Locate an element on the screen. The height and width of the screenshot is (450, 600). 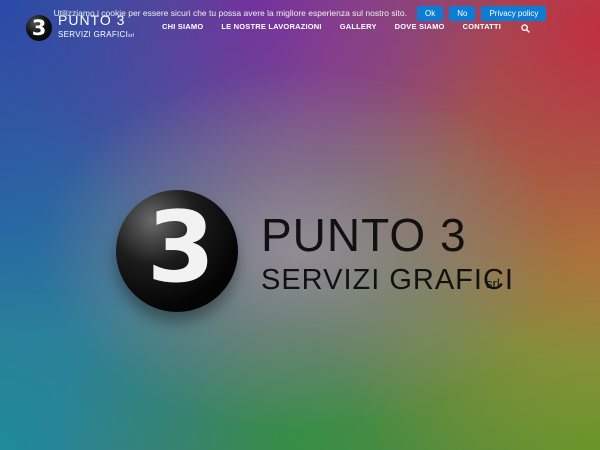
logo-tagline: SERVIZI GRAFICIsrl is located at coordinates (96, 34).